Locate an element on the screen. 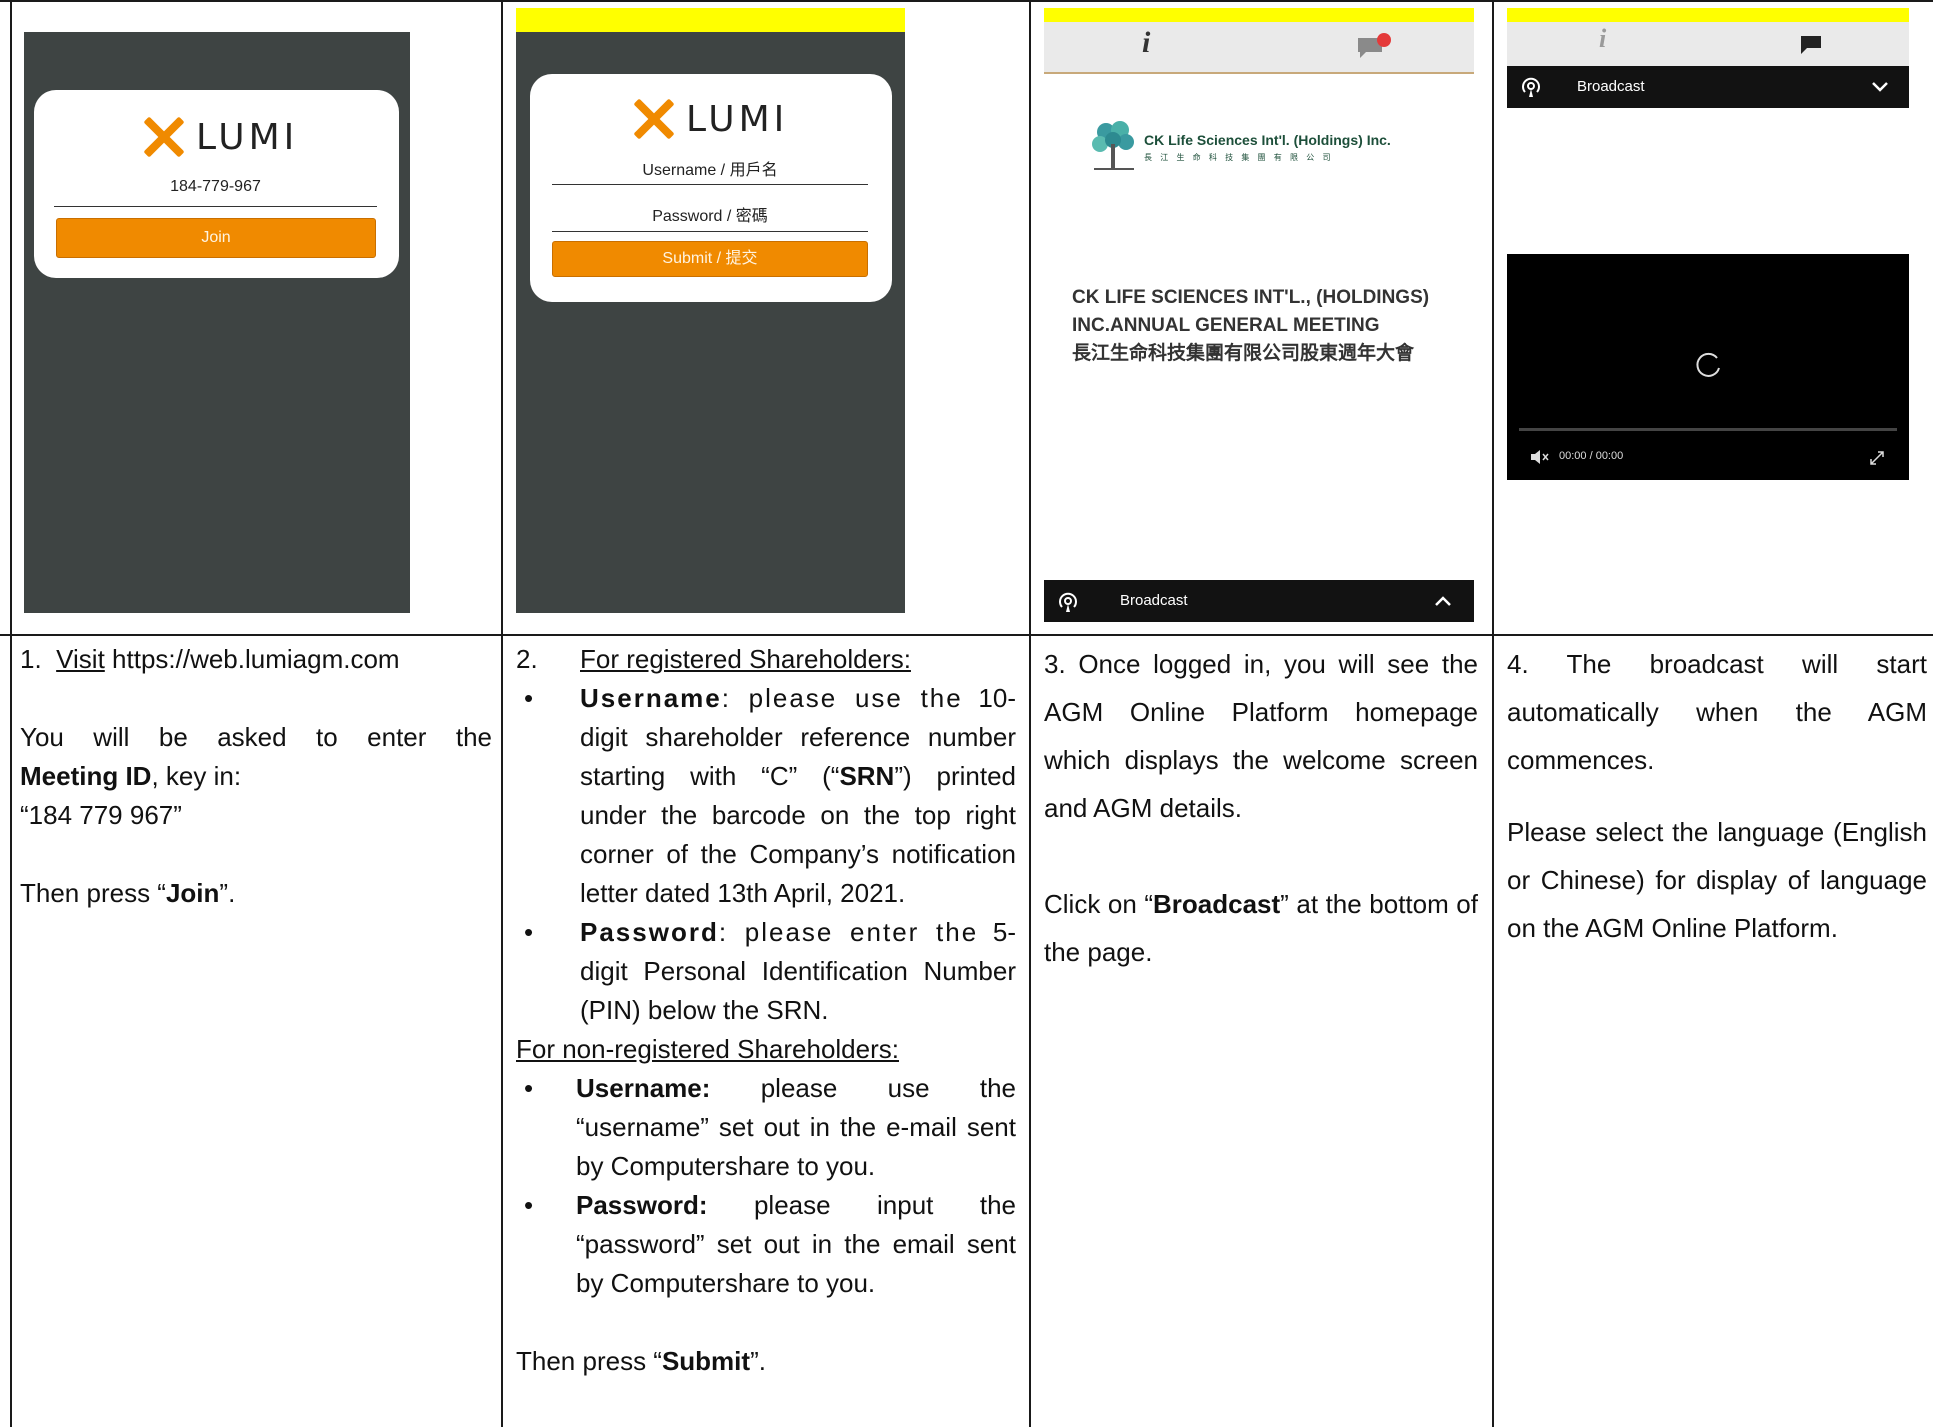 The image size is (1933, 1427). step-1-meeting-id-line: Meeting ID, key in: is located at coordinates (256, 776).